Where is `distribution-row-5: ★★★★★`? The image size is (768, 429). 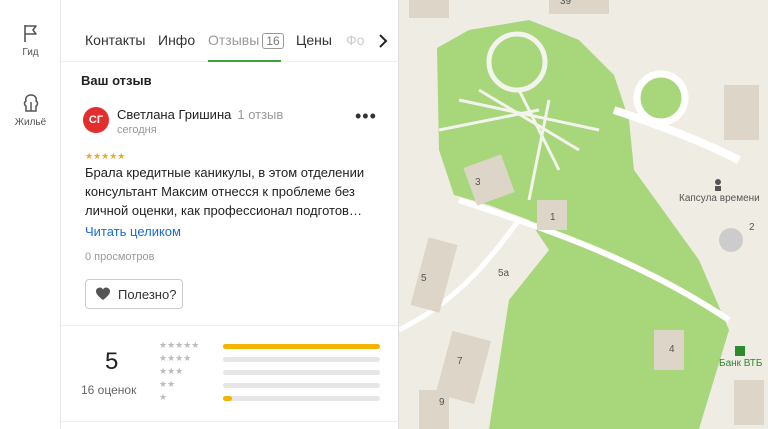
distribution-row-5: ★★★★★ is located at coordinates (272, 346).